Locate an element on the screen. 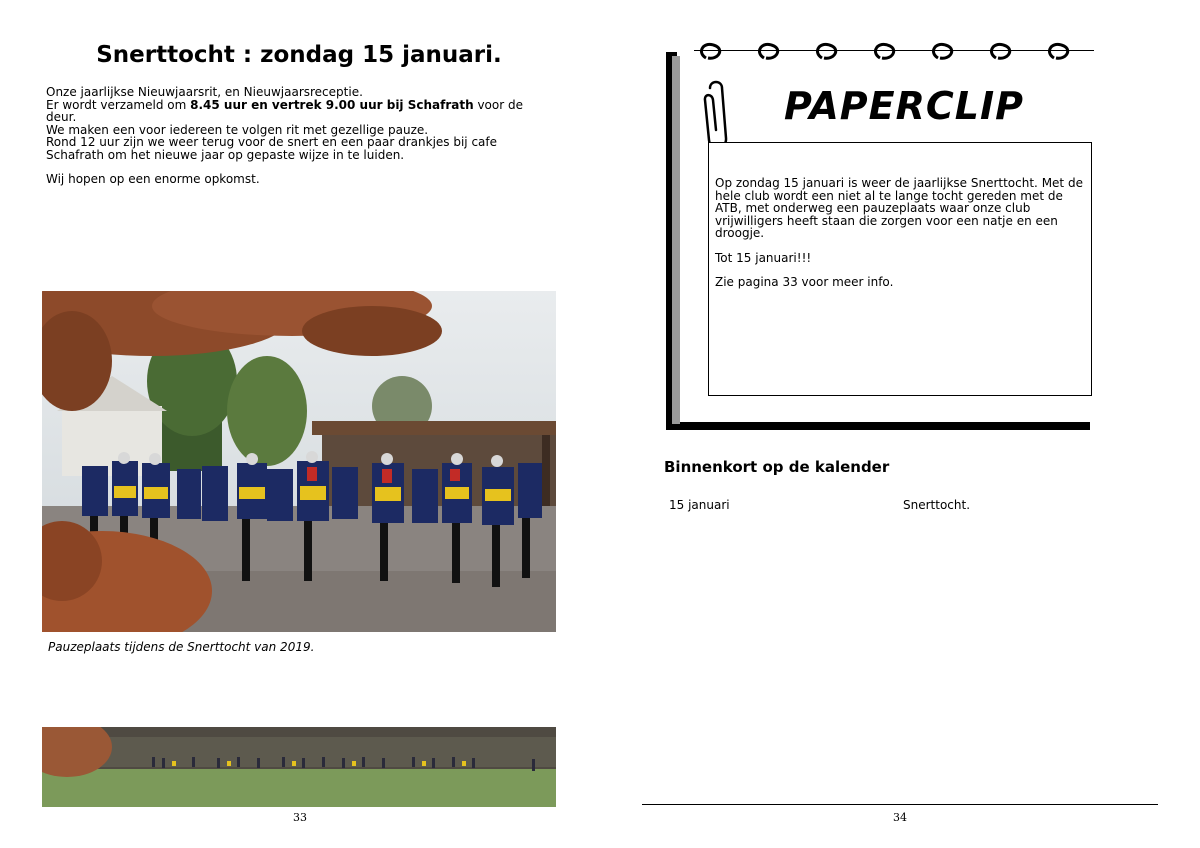 The height and width of the screenshot is (848, 1200). cyclists-field-photo is located at coordinates (299, 767).